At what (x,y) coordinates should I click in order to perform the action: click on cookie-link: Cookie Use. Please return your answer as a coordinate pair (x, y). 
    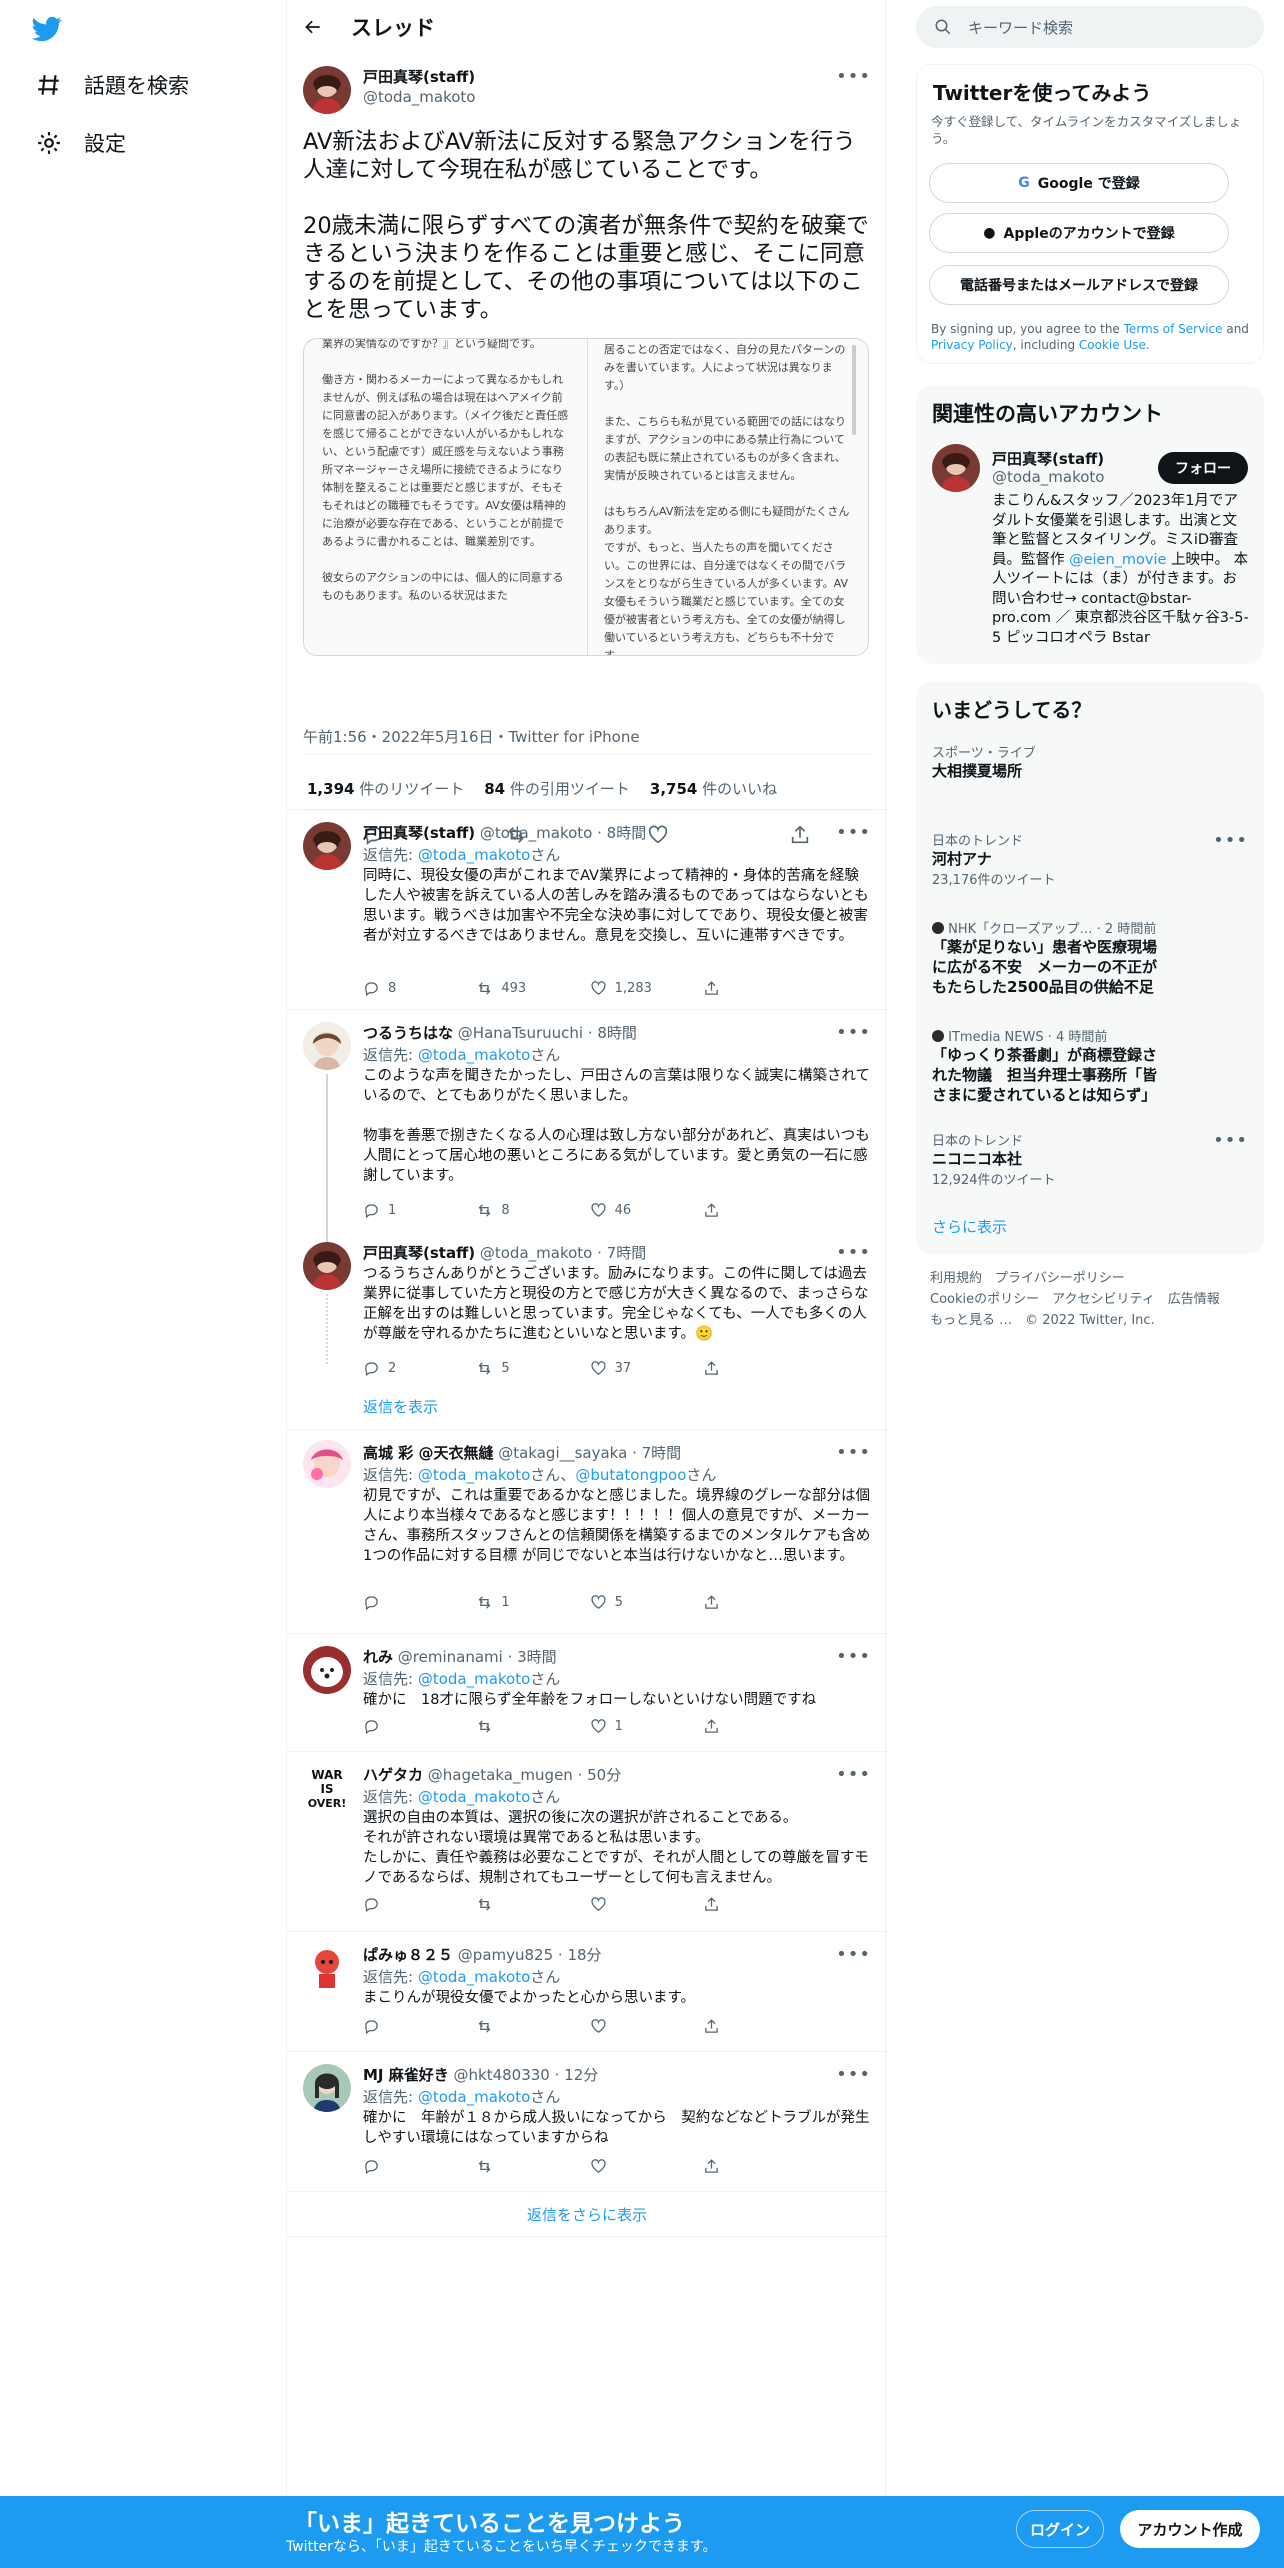
    Looking at the image, I should click on (1112, 345).